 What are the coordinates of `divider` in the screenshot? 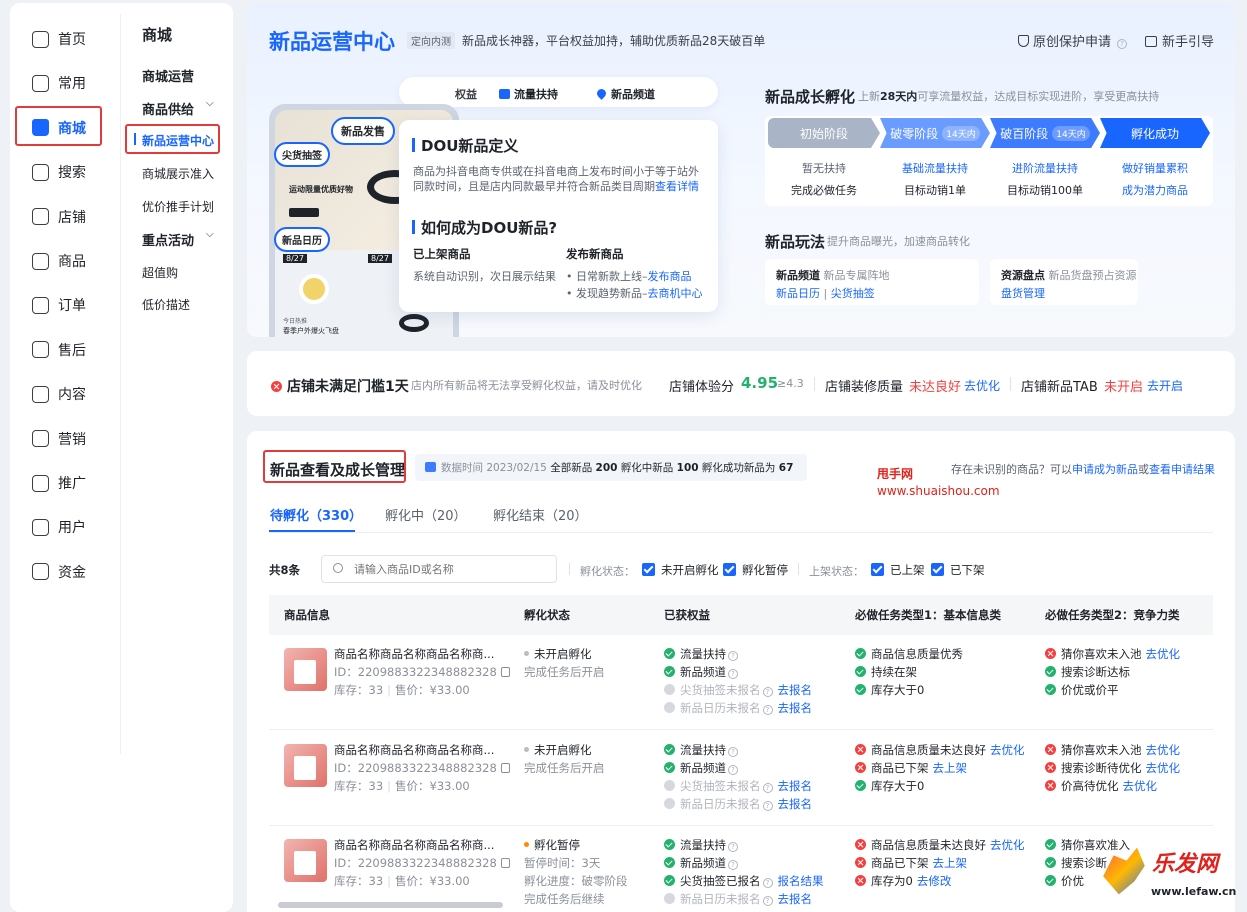 It's located at (1010, 384).